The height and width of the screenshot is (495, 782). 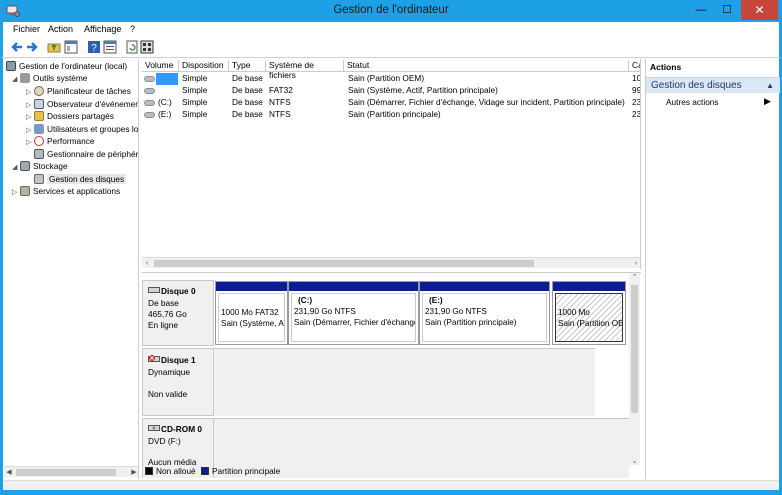 What do you see at coordinates (280, 102) in the screenshot?
I see `cell-filesystem: NTFS` at bounding box center [280, 102].